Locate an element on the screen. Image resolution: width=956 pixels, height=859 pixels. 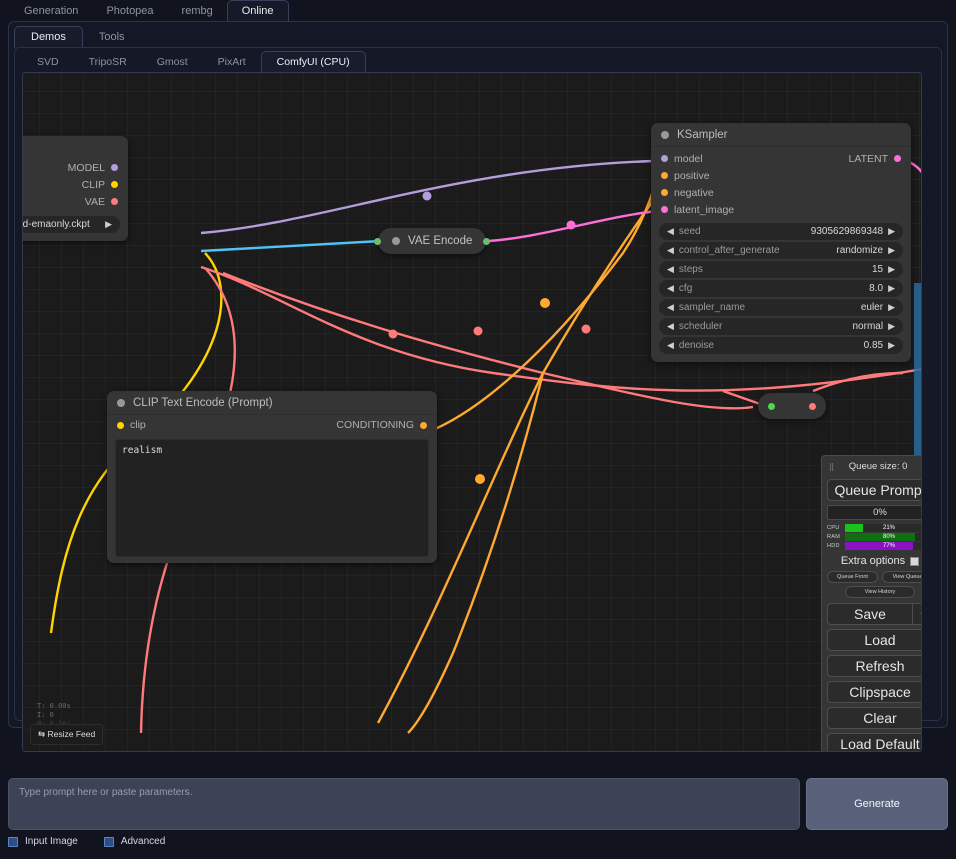
advanced-checkbox is located at coordinates (108, 841).